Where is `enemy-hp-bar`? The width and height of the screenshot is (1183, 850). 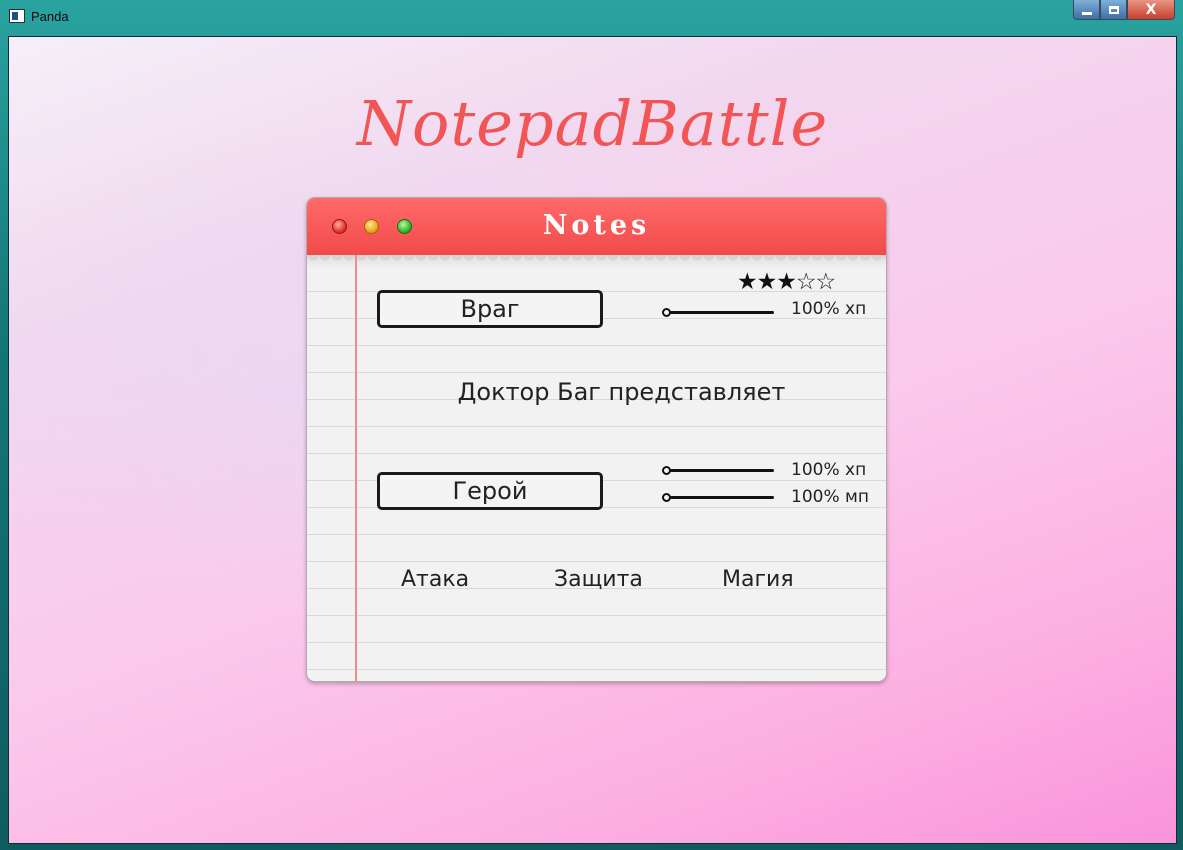
enemy-hp-bar is located at coordinates (718, 313).